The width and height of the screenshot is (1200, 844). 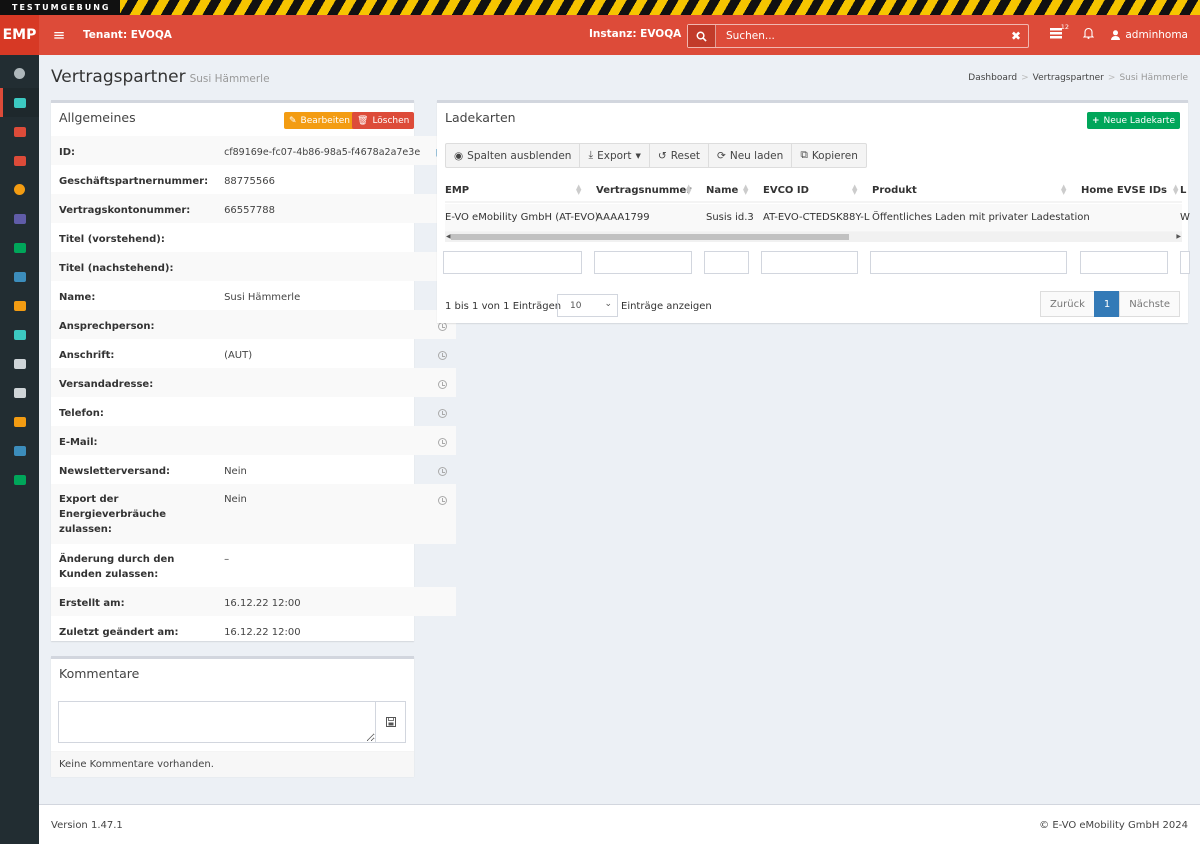 I want to click on column-header: EVCO ID, so click(x=786, y=190).